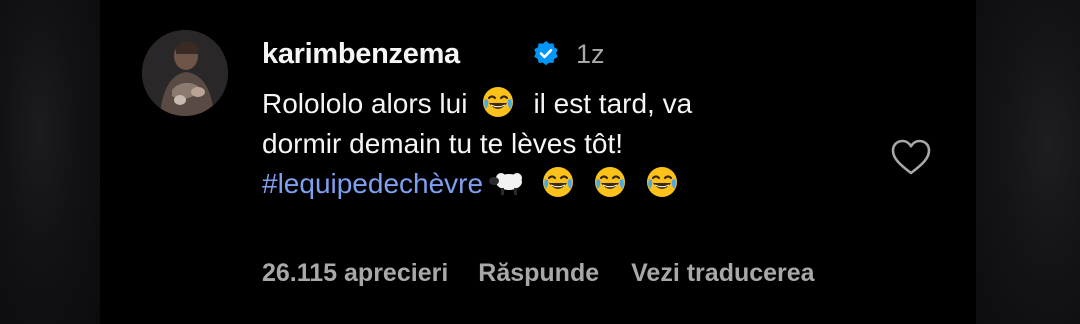 The height and width of the screenshot is (324, 1080). Describe the element at coordinates (613, 103) in the screenshot. I see `comment-text-part: il est tard, va` at that location.